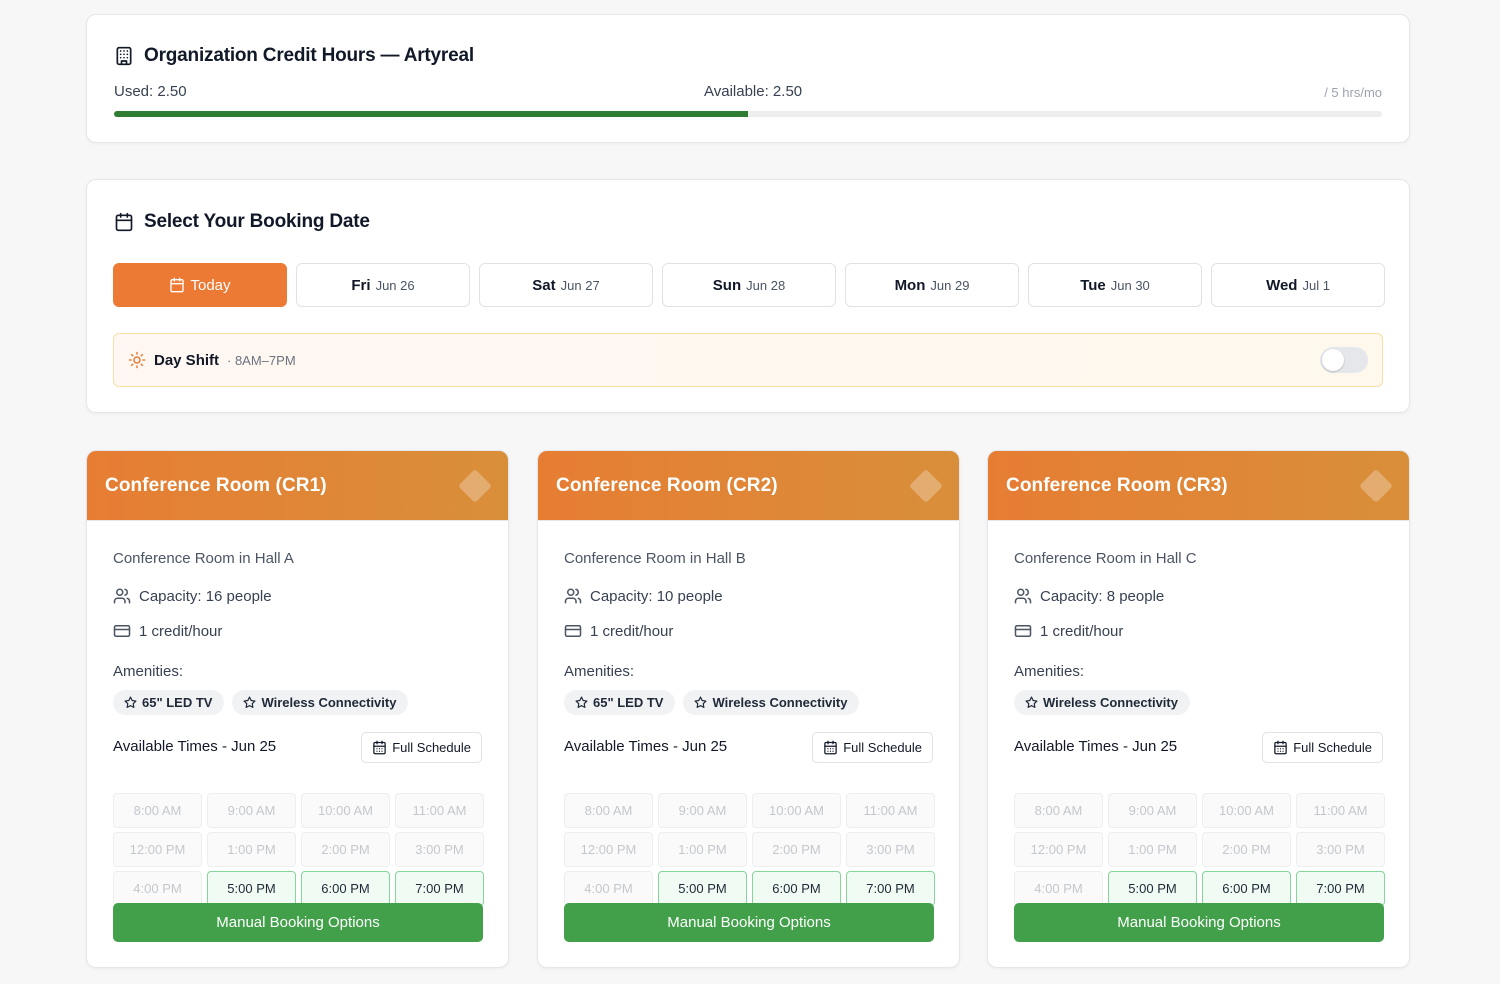 The height and width of the screenshot is (984, 1500). What do you see at coordinates (309, 55) in the screenshot?
I see `credit-hours-title-text: Organization Credit Hours — Artyreal` at bounding box center [309, 55].